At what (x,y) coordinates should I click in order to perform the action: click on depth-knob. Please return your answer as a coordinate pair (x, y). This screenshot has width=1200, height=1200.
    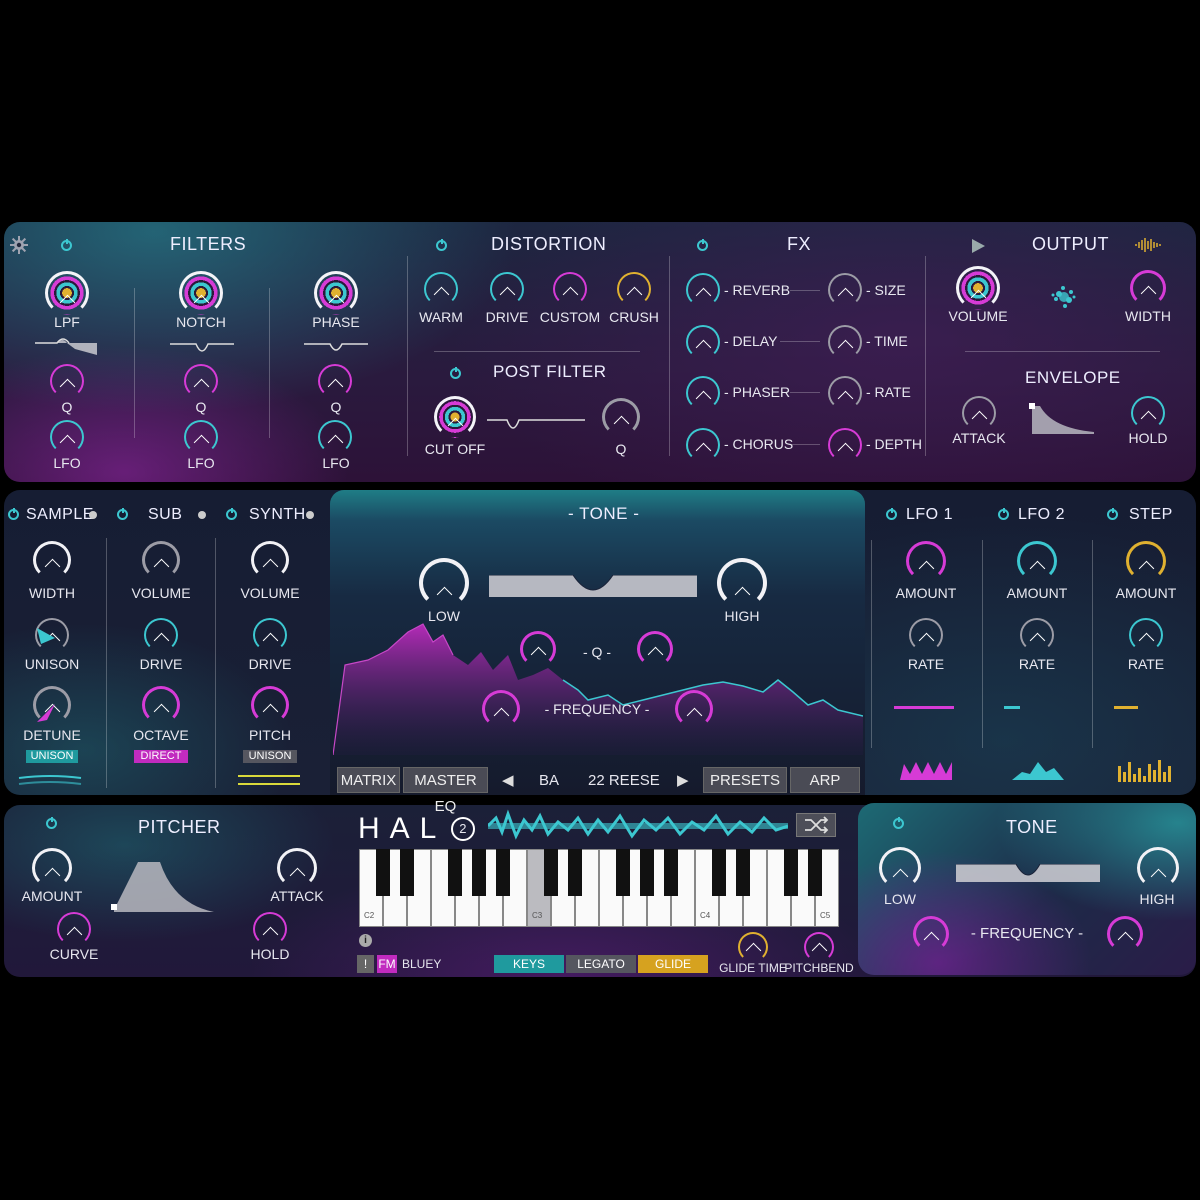
    Looking at the image, I should click on (845, 445).